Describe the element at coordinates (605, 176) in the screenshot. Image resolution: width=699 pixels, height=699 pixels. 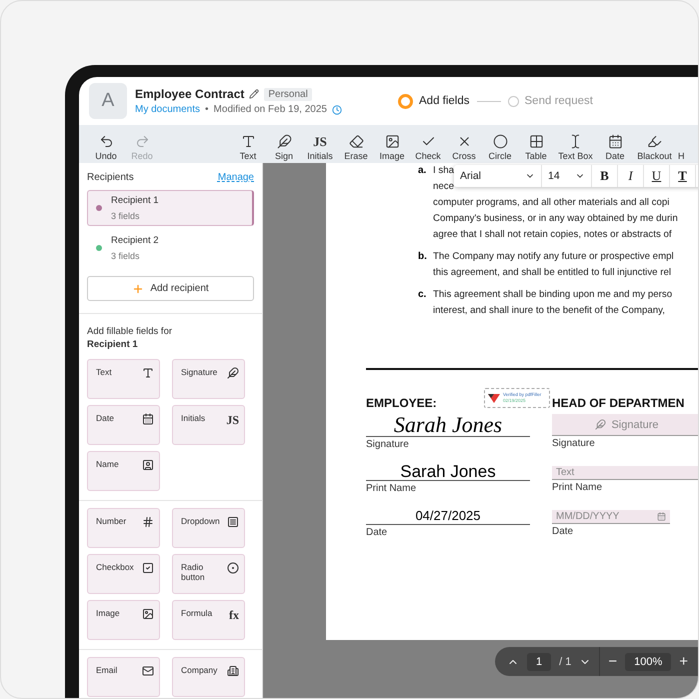
I see `bold-button: B` at that location.